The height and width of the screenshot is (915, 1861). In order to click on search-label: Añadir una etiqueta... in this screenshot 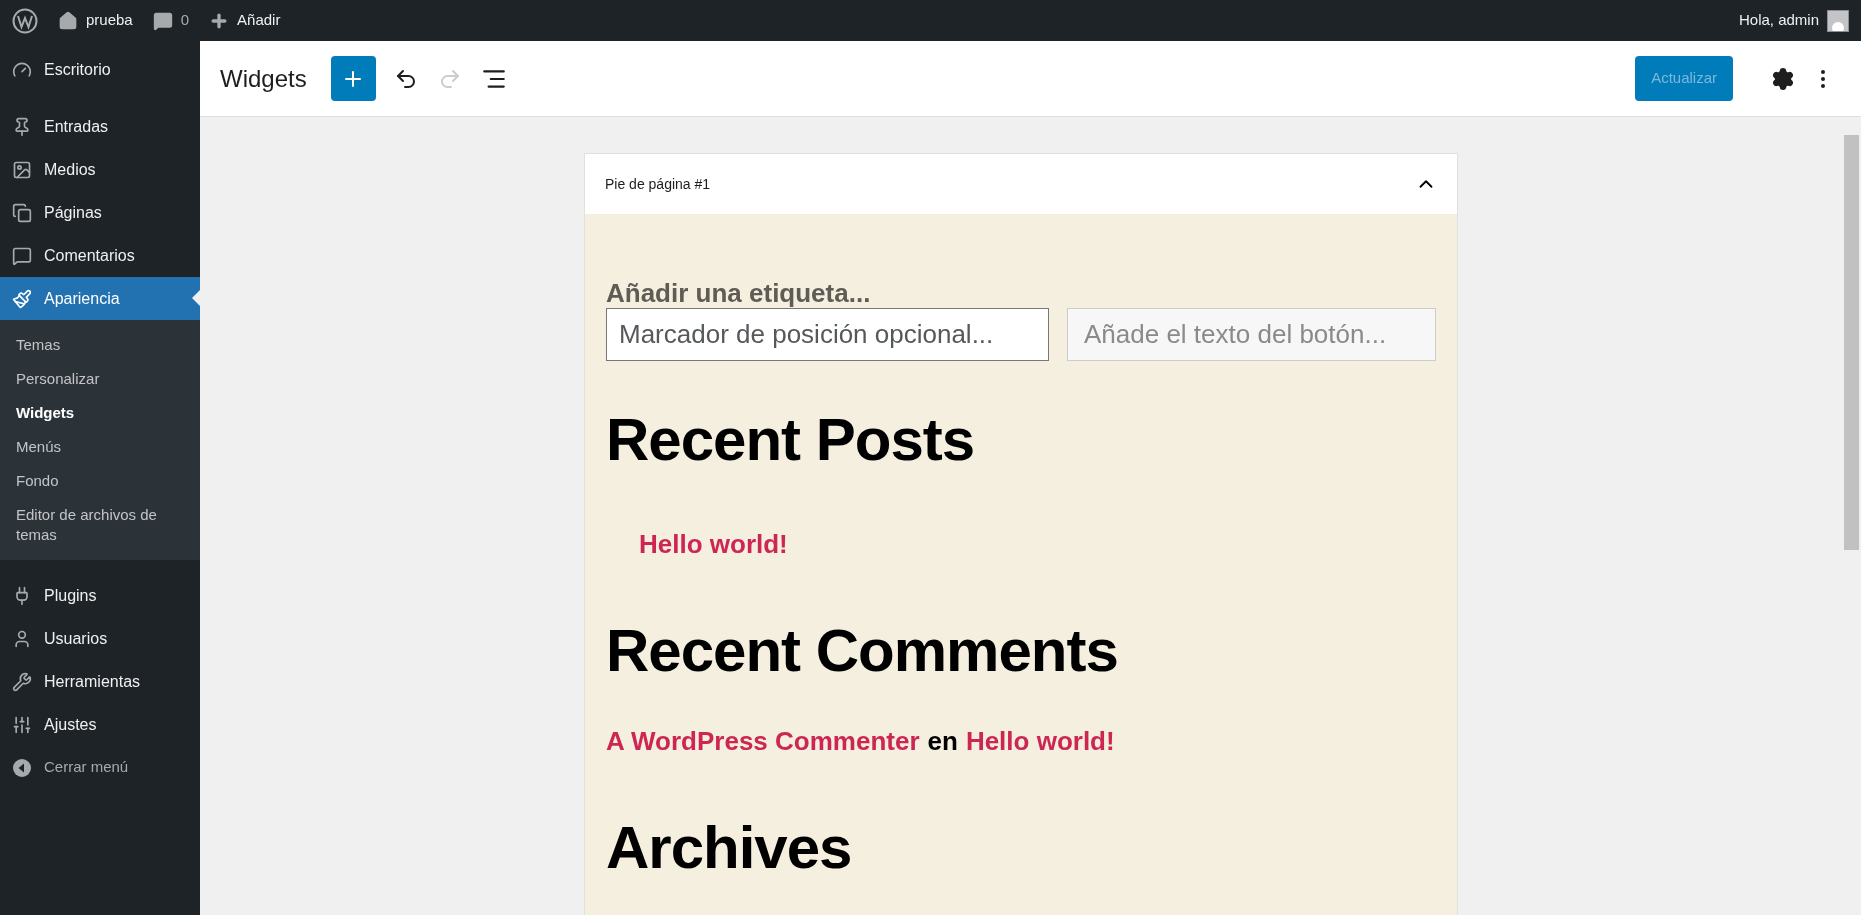, I will do `click(739, 293)`.